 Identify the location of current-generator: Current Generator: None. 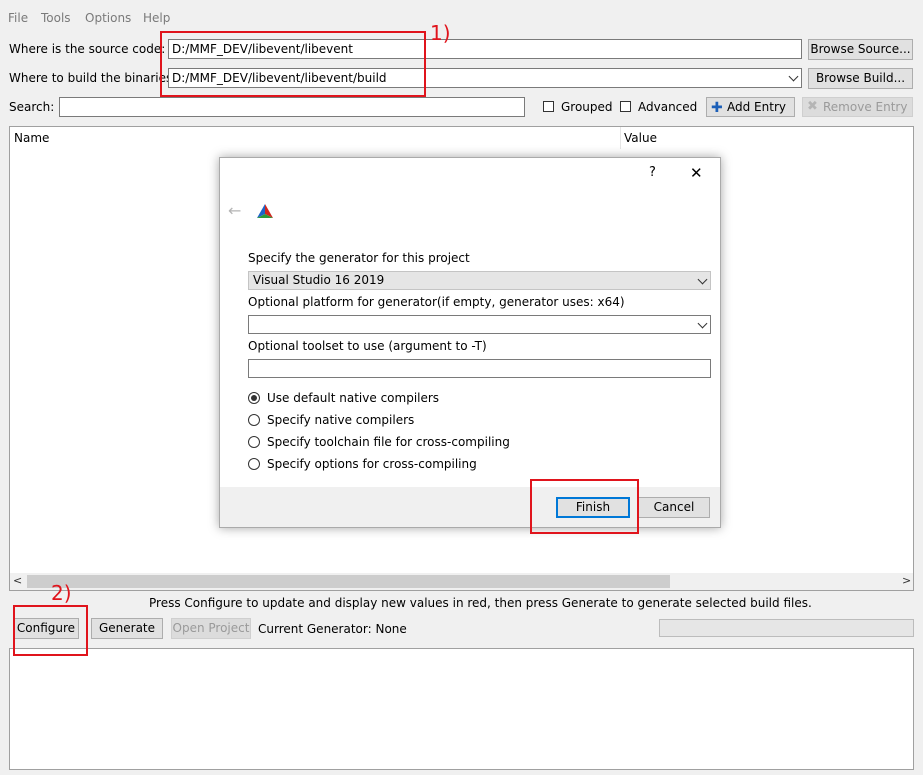
(332, 629).